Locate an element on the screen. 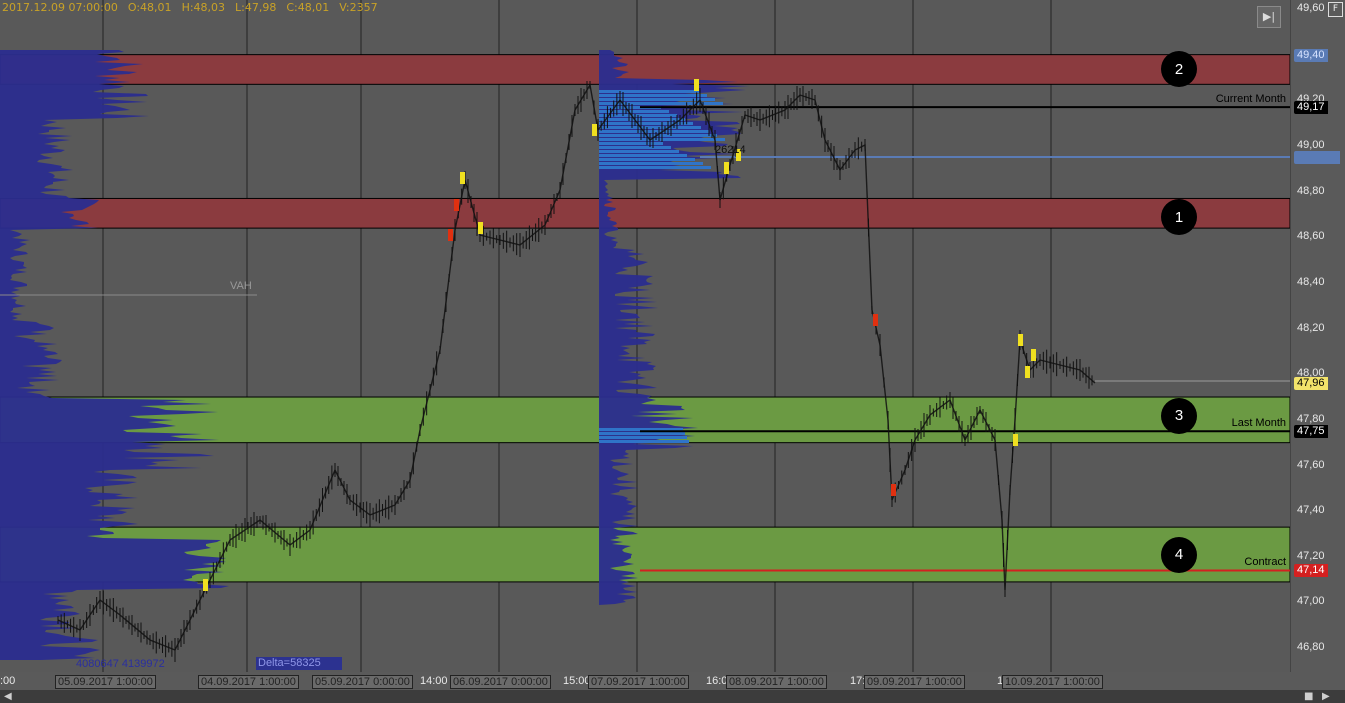  horizontal-scrollbar: ◀ ■ ▶ is located at coordinates (672, 696).